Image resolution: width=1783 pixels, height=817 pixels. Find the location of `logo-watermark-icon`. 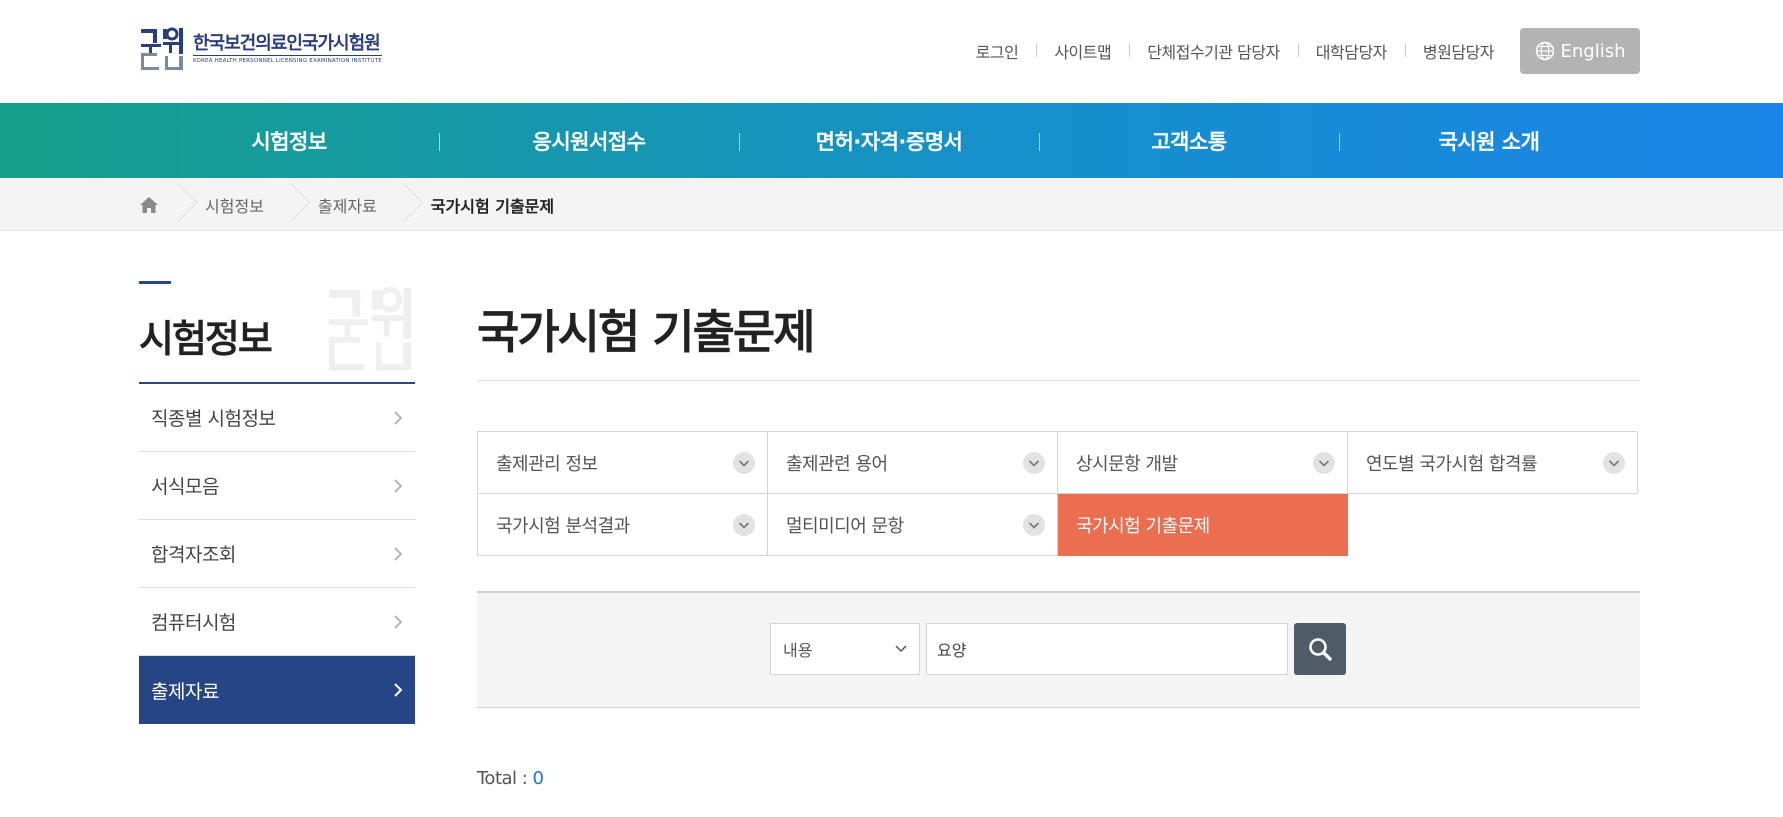

logo-watermark-icon is located at coordinates (370, 328).